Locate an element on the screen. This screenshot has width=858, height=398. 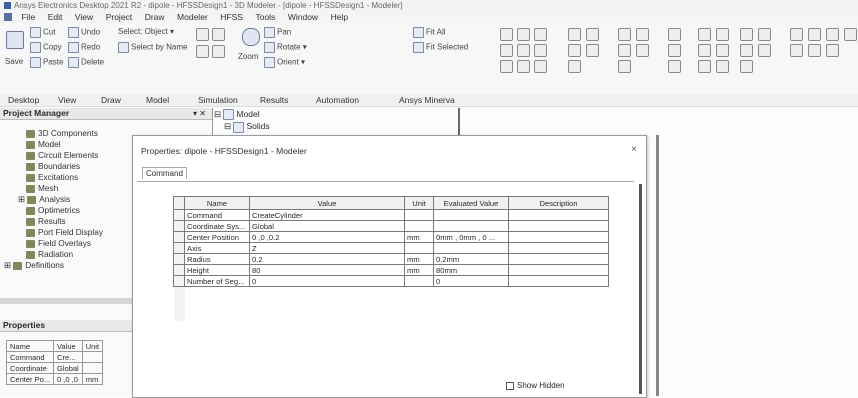
tab-command: Command is located at coordinates (164, 173).